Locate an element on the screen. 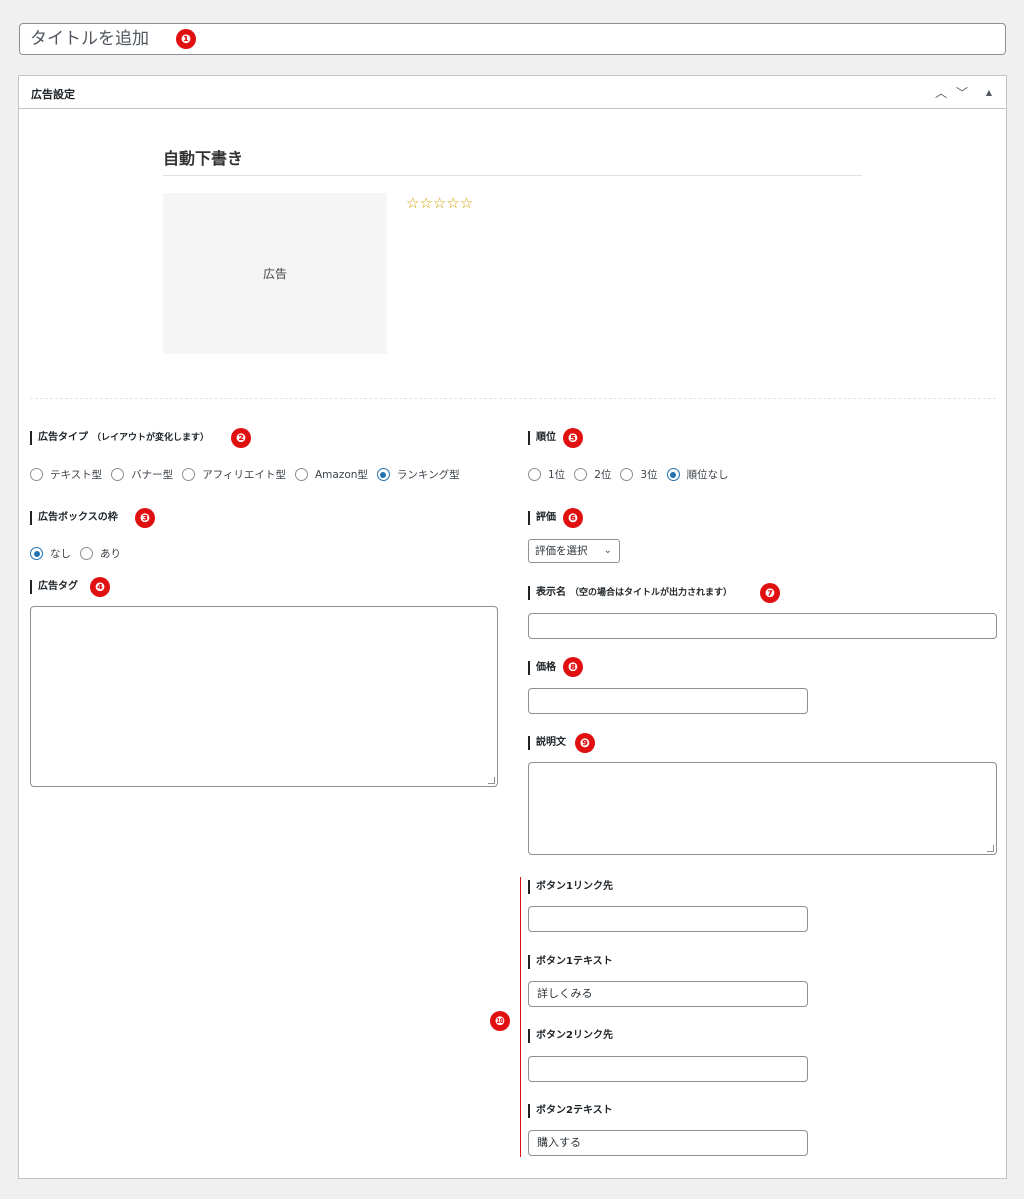 The image size is (1024, 1199). button1-text-label-text: ボタン1テキスト is located at coordinates (574, 961).